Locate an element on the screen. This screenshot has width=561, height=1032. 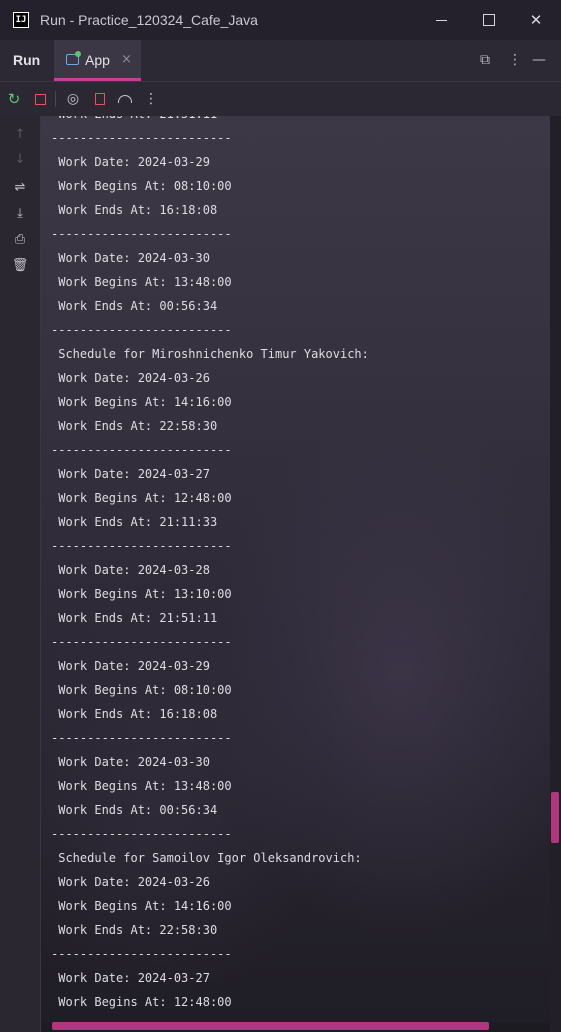
camera-icon: ◎ is located at coordinates (73, 99).